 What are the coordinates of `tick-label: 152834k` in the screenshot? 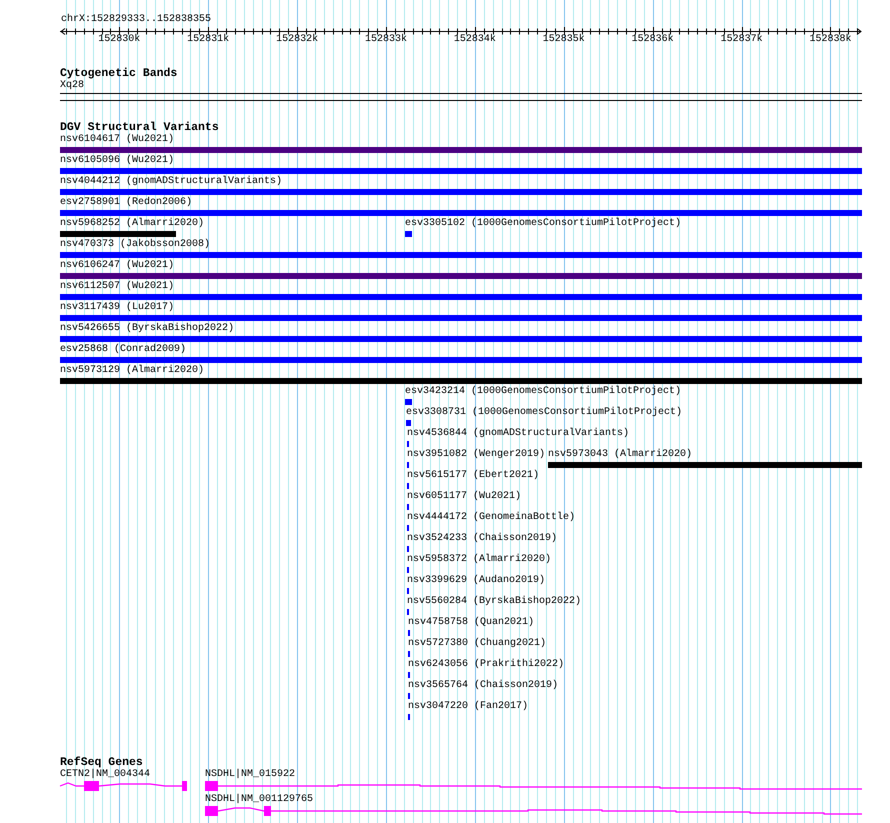 It's located at (474, 40).